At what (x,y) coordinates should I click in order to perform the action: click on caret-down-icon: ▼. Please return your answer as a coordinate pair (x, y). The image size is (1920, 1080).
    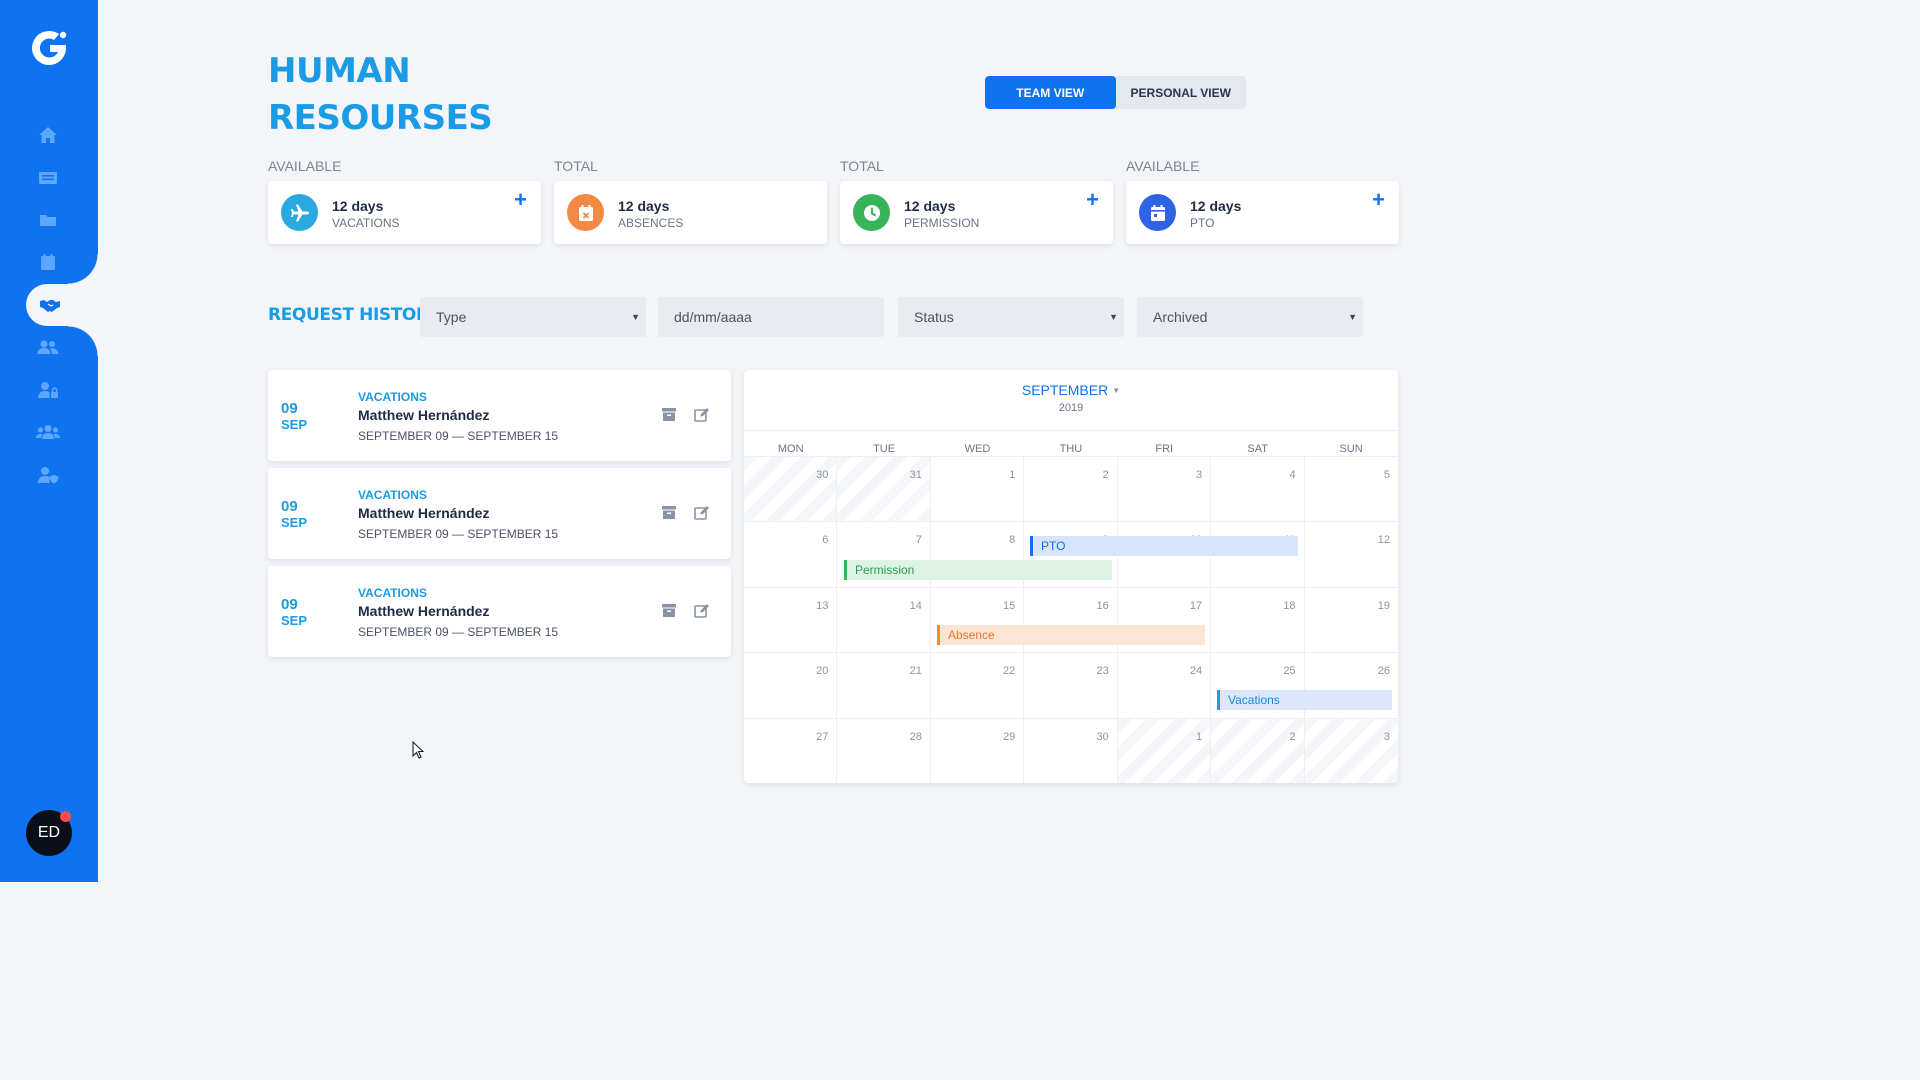
    Looking at the image, I should click on (1113, 317).